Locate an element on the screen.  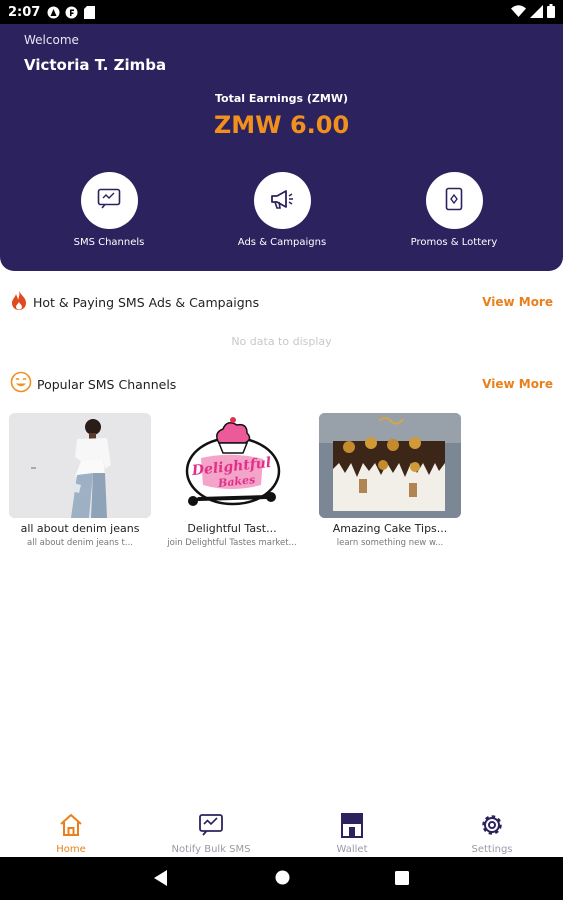
nav-label: Home is located at coordinates (71, 849).